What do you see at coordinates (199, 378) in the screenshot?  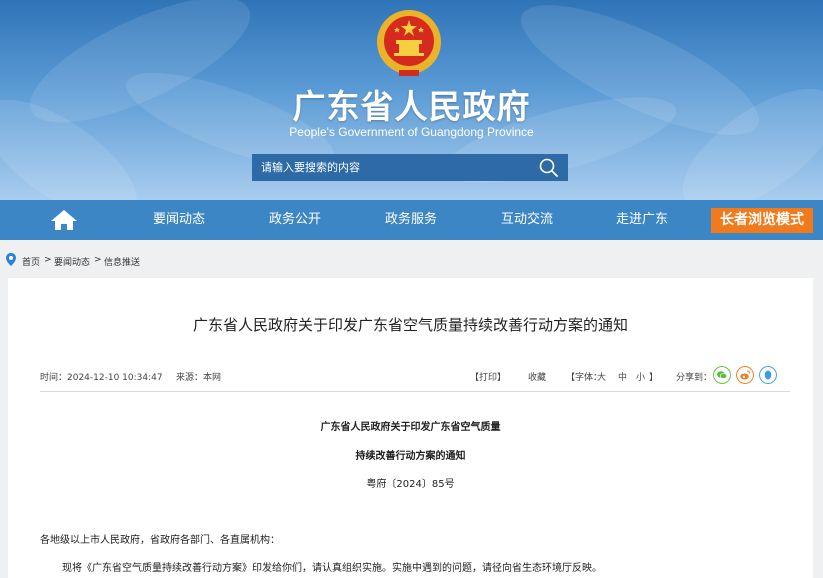 I see `article-source: 来源：本网` at bounding box center [199, 378].